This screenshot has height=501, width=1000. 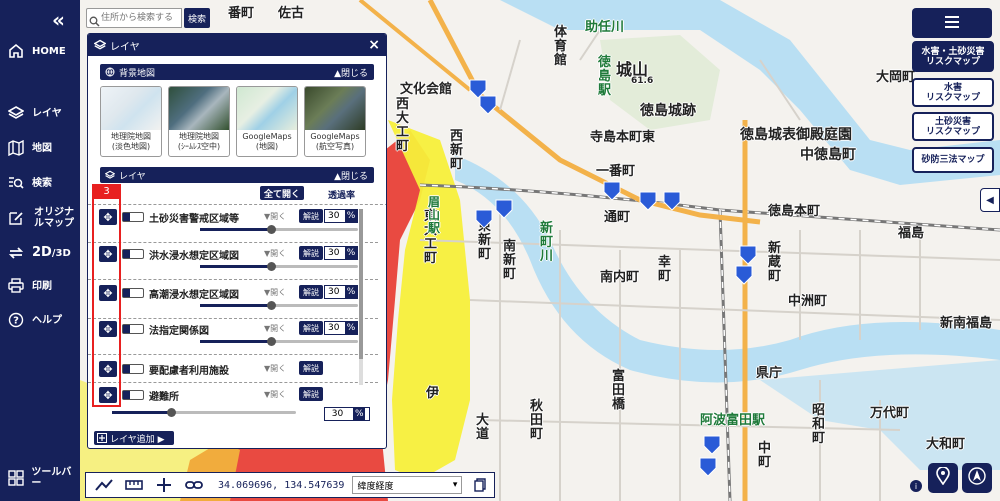 I want to click on add-layer-label: レイヤ追加 ▶, so click(x=137, y=439).